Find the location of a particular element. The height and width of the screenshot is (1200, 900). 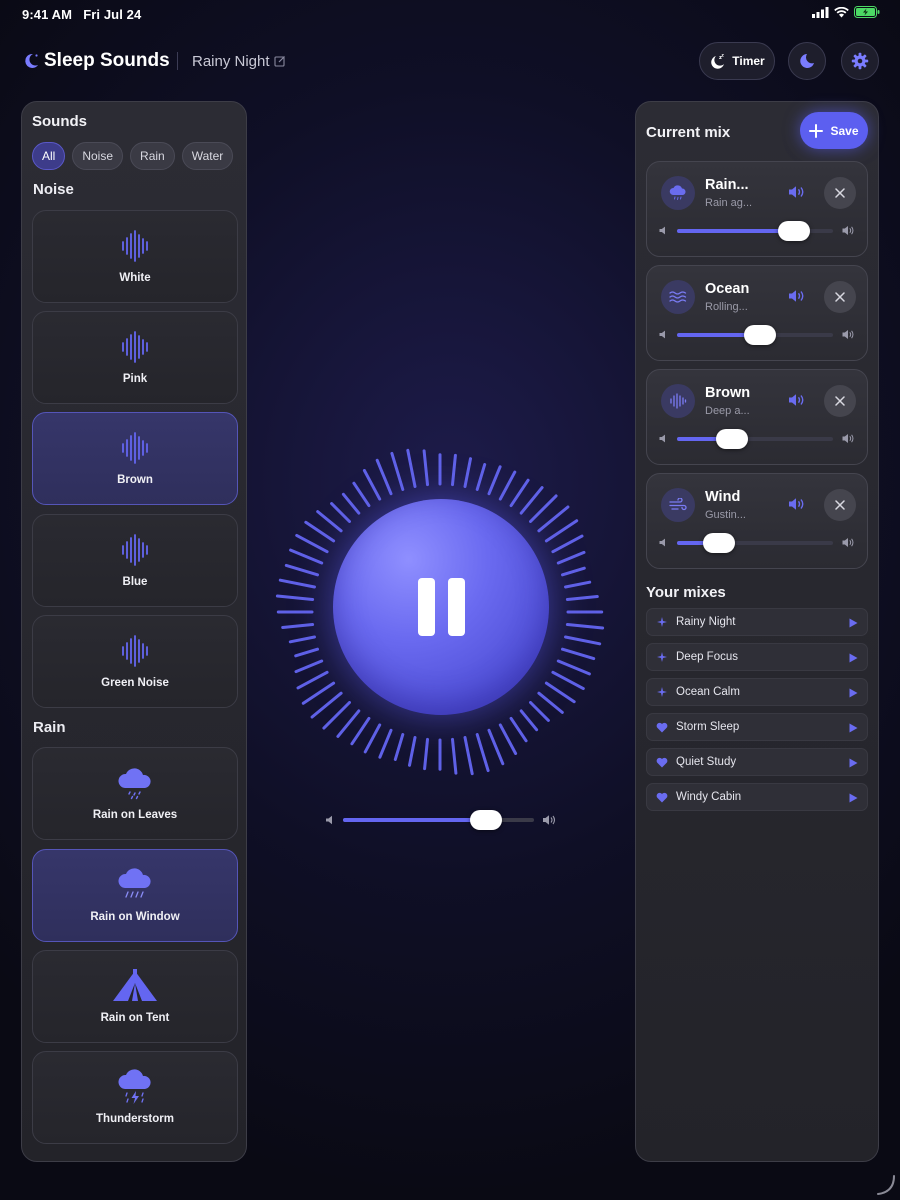

sound-card-thunderstorm: Thunderstorm is located at coordinates (135, 1097).